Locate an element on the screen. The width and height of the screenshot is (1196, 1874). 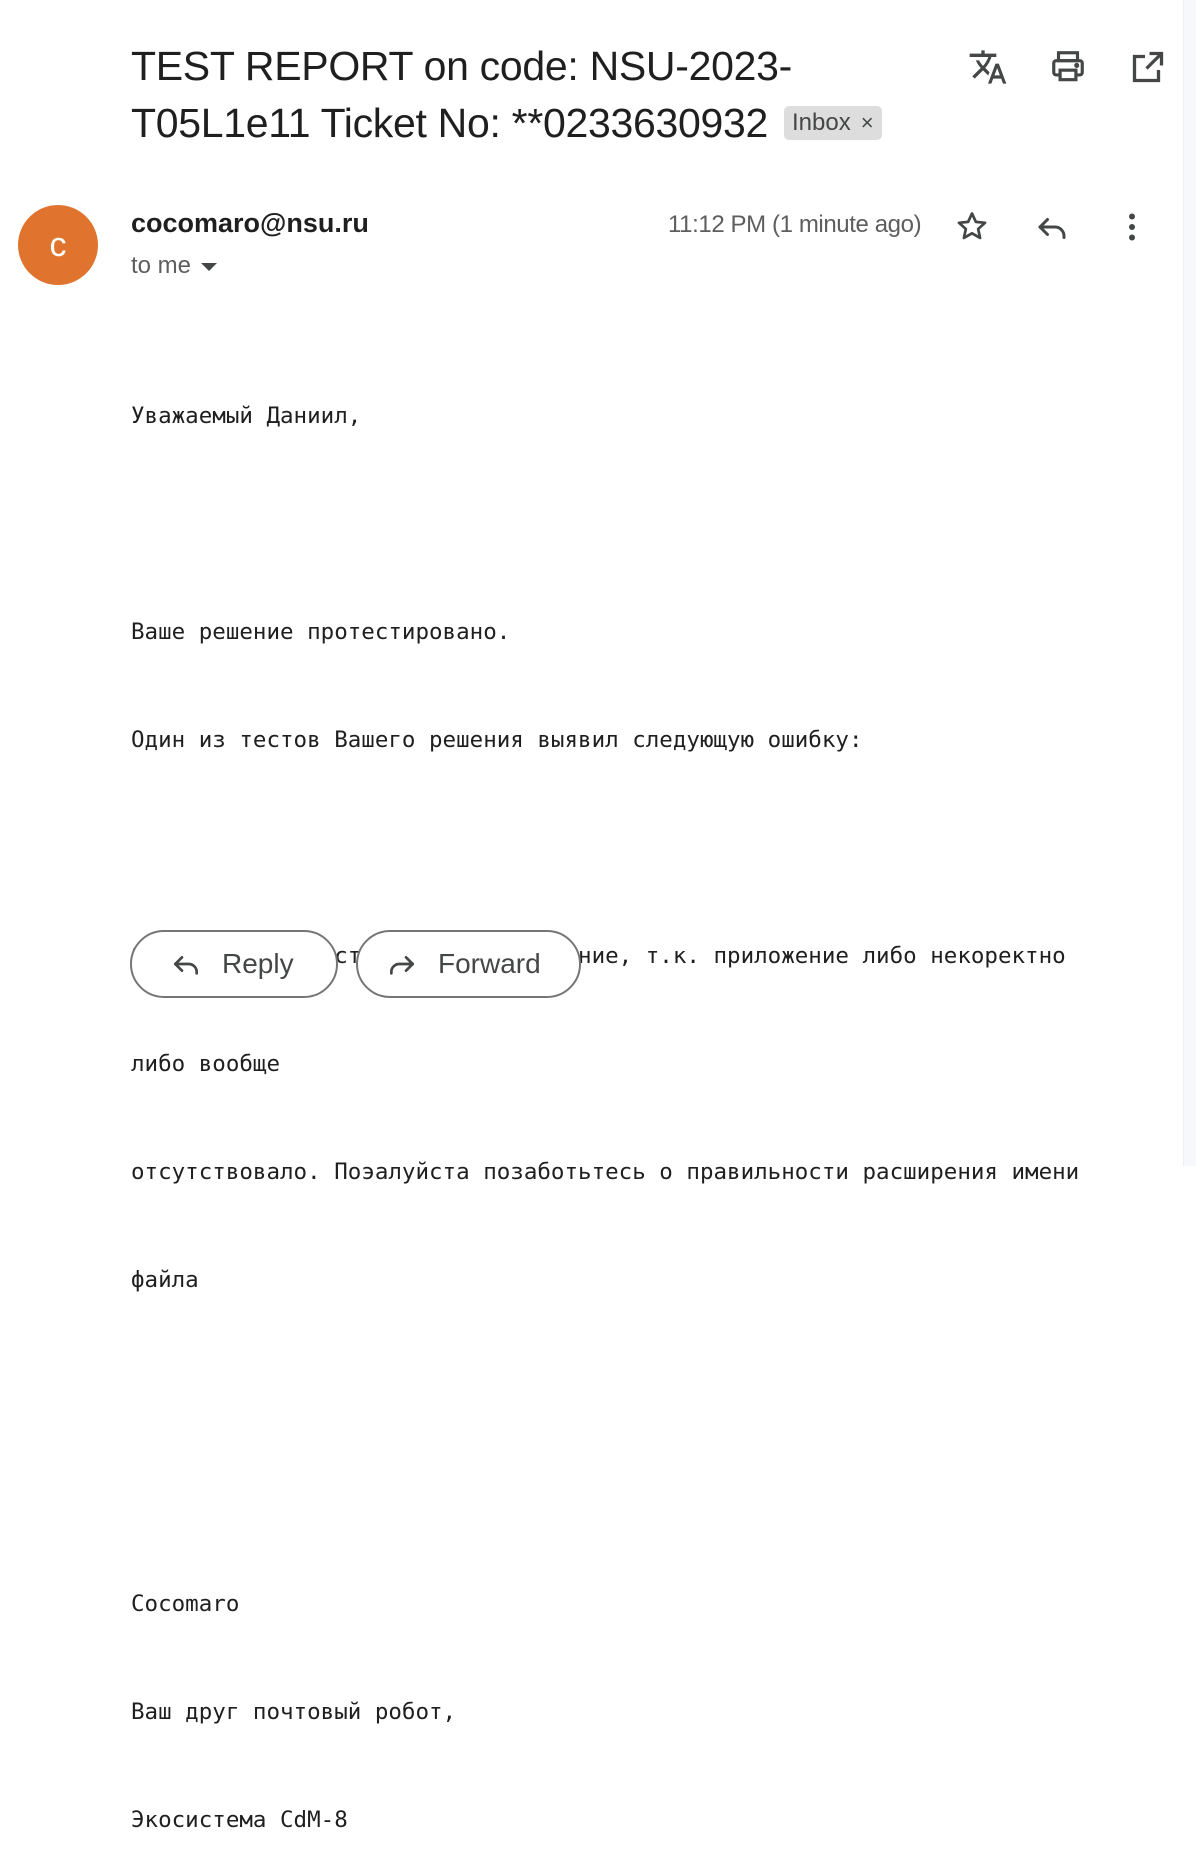
body-line: Ваше решение протестировано. is located at coordinates (321, 632).